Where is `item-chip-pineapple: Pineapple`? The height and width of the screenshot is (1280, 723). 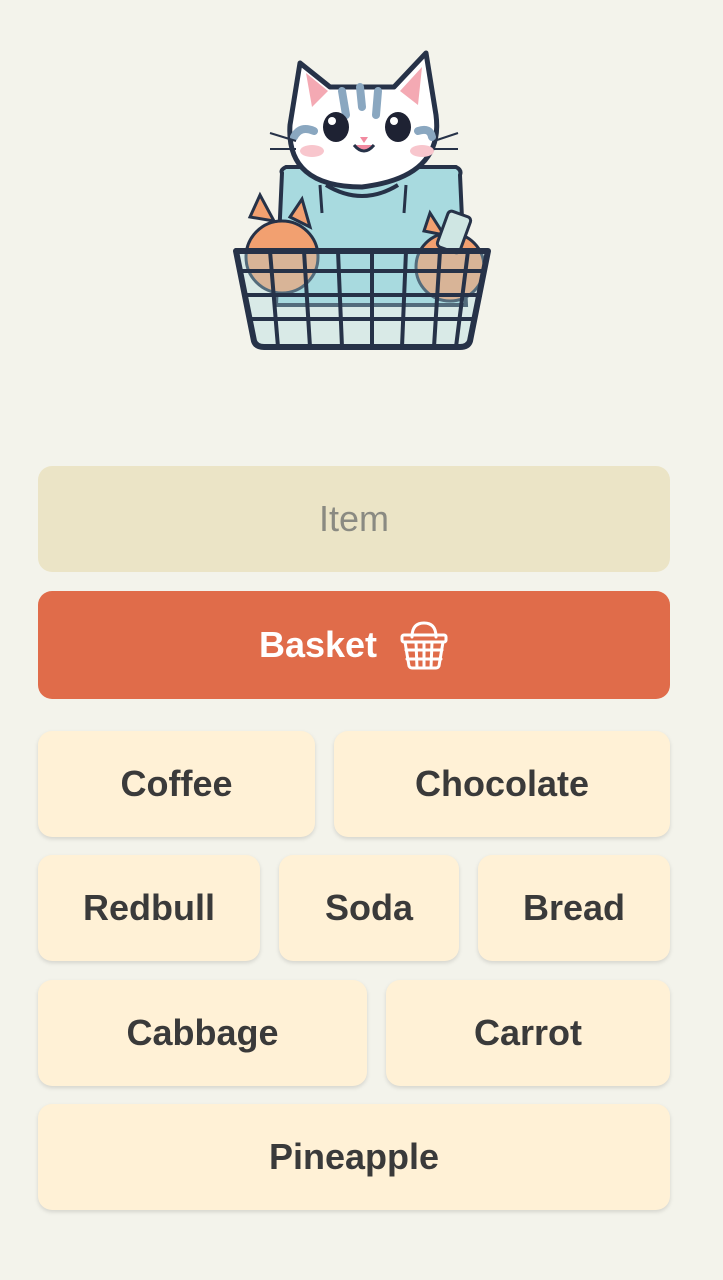 item-chip-pineapple: Pineapple is located at coordinates (354, 1157).